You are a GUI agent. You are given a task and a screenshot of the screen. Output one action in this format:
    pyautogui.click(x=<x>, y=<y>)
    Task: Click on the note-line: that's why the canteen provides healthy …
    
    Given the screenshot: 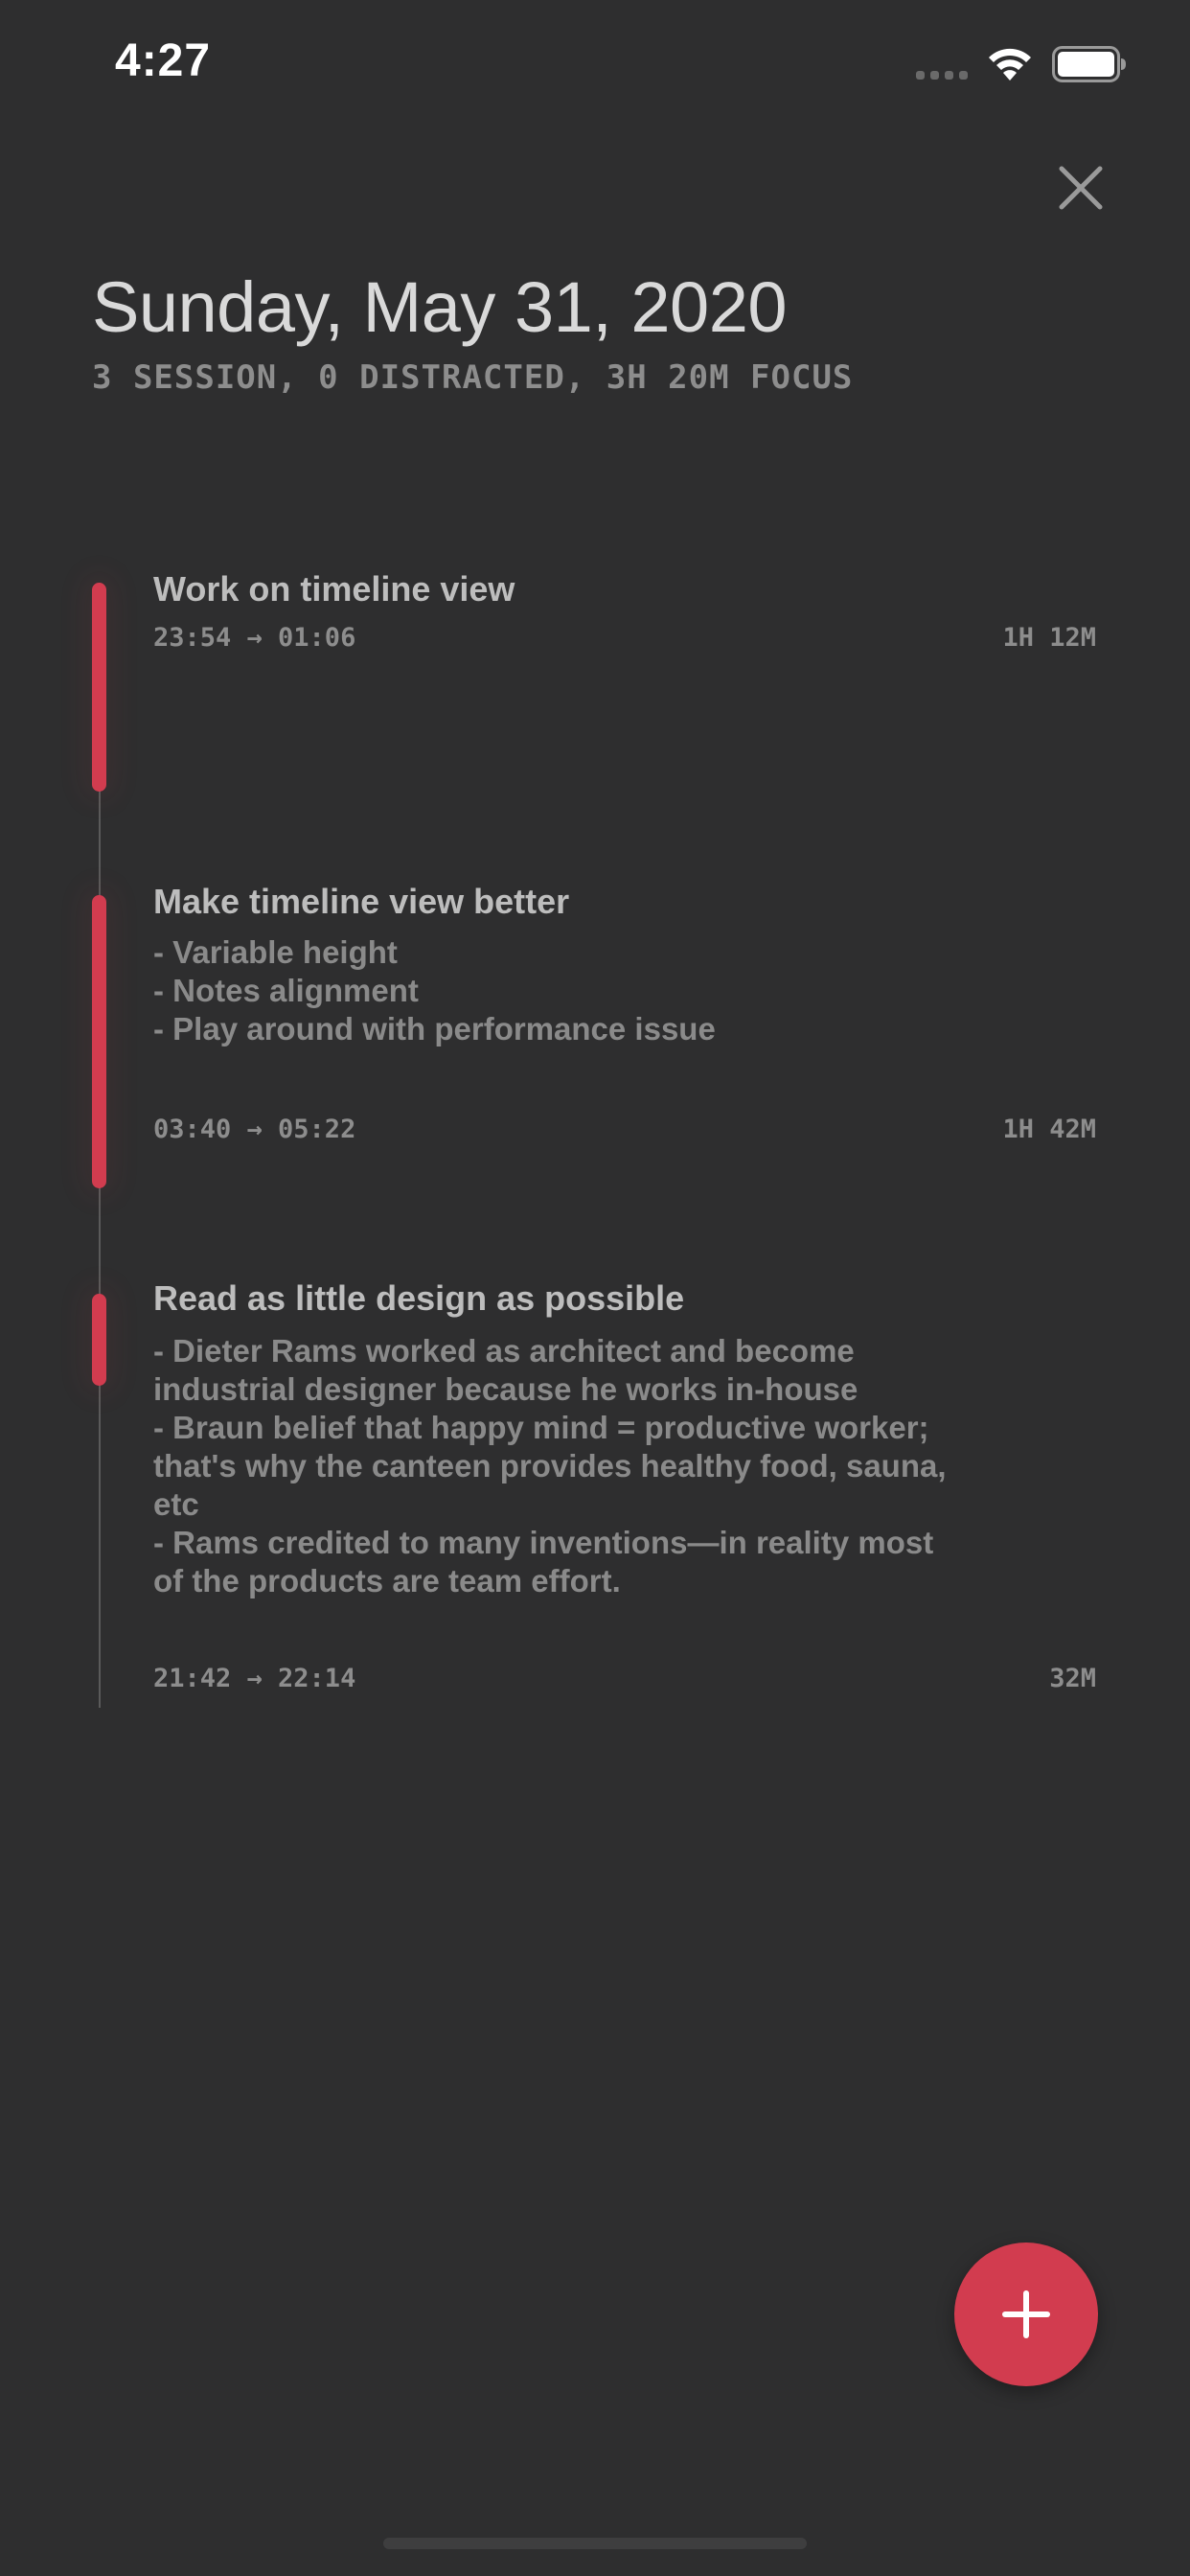 What is the action you would take?
    pyautogui.click(x=550, y=1466)
    